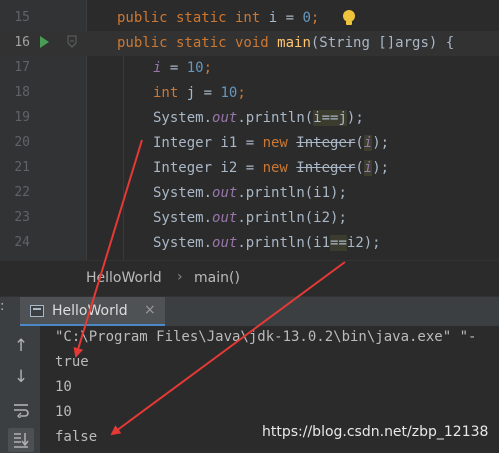  What do you see at coordinates (72, 362) in the screenshot?
I see `console-line-output: true` at bounding box center [72, 362].